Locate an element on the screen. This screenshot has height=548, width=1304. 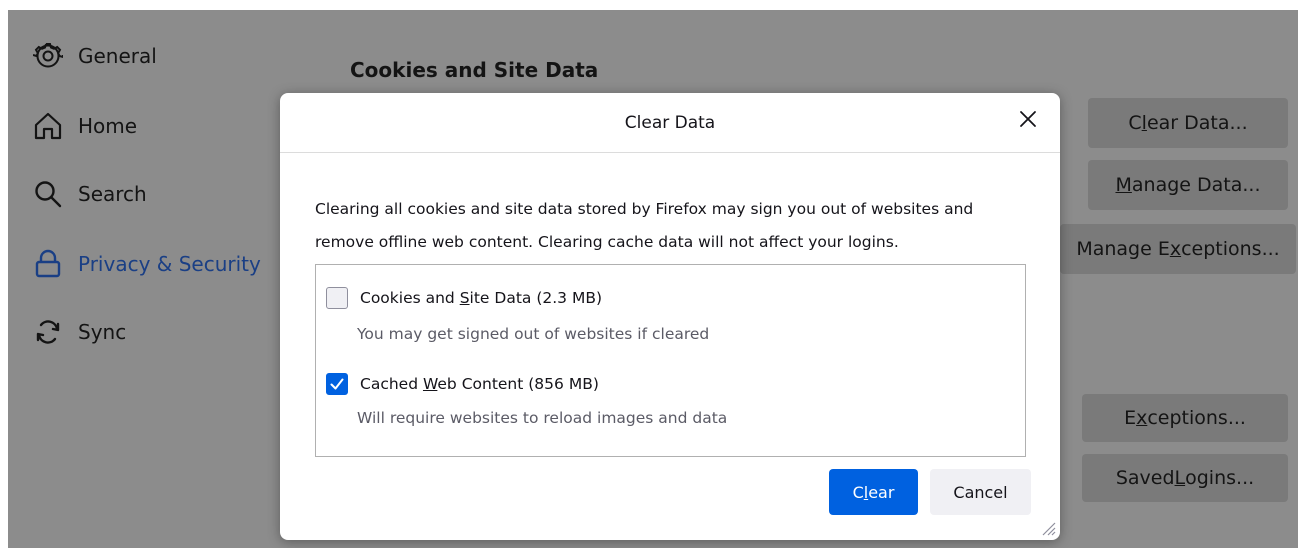
button-label-part: Saved is located at coordinates (1145, 478).